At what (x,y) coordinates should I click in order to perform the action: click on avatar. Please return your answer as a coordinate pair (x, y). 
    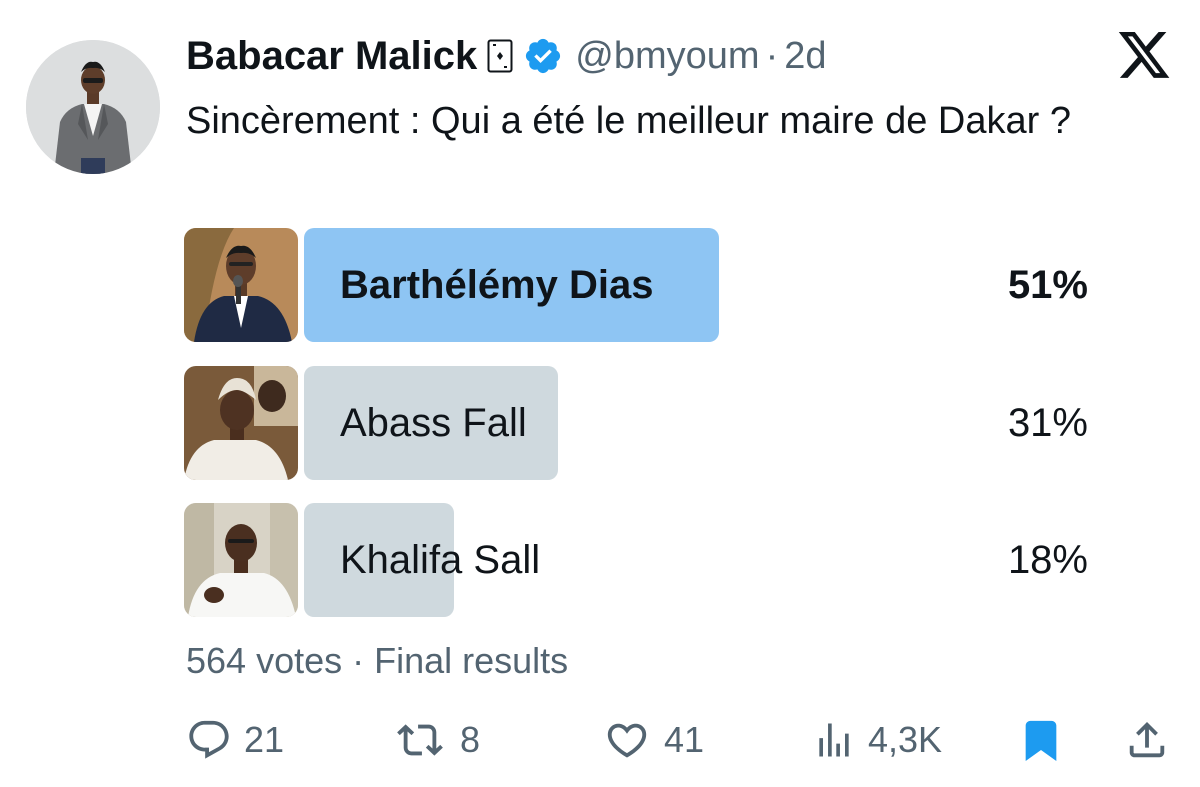
    Looking at the image, I should click on (93, 107).